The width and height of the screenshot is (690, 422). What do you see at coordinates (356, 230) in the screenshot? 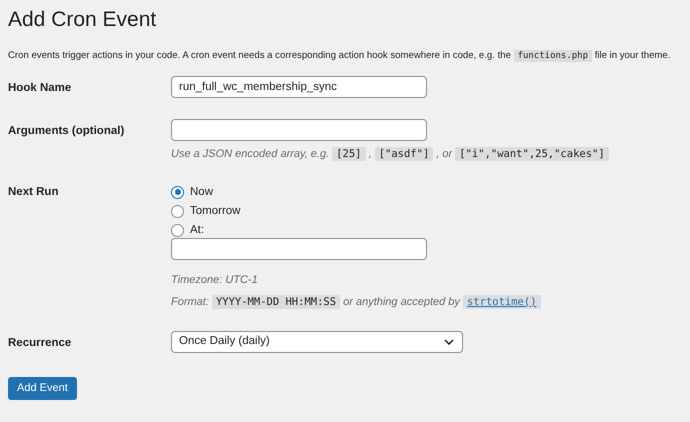
I see `radio-option: At:` at bounding box center [356, 230].